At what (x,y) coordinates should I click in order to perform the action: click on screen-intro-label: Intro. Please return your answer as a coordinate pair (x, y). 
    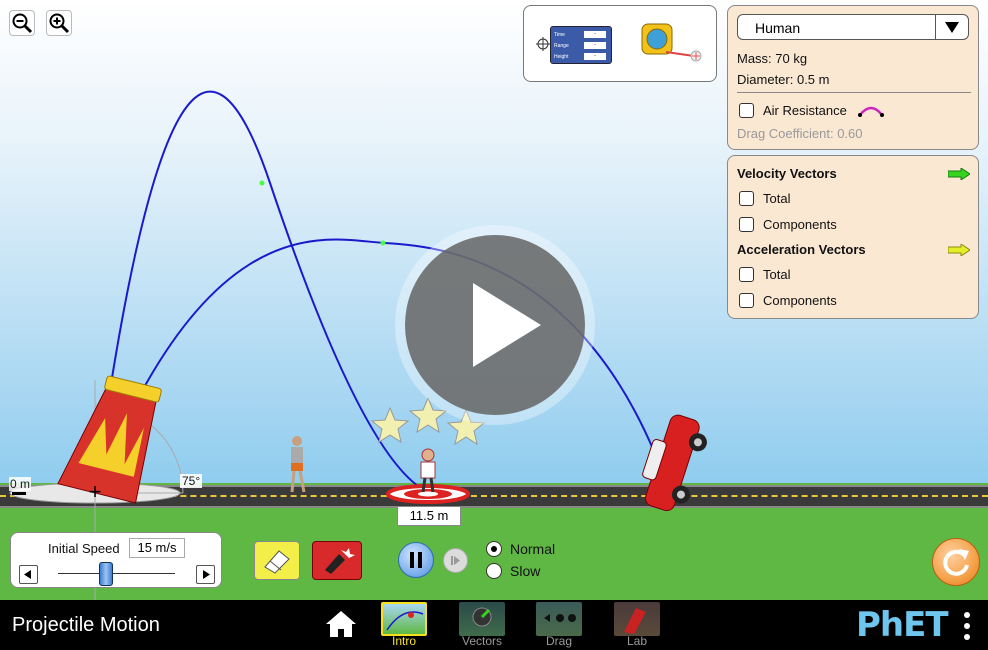
    Looking at the image, I should click on (403, 641).